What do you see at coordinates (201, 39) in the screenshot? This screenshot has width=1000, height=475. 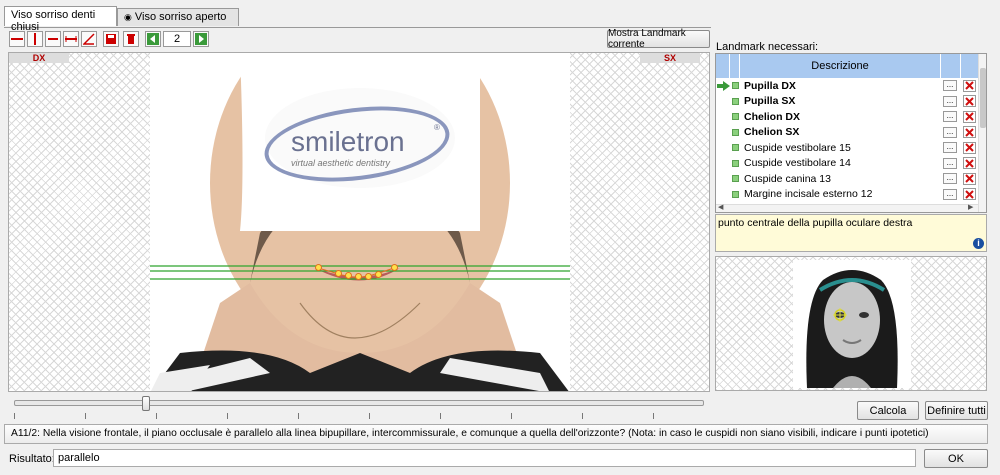 I see `next-button` at bounding box center [201, 39].